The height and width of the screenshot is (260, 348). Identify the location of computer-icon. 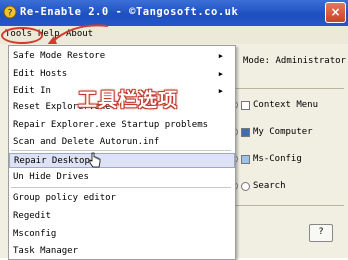
(245, 132).